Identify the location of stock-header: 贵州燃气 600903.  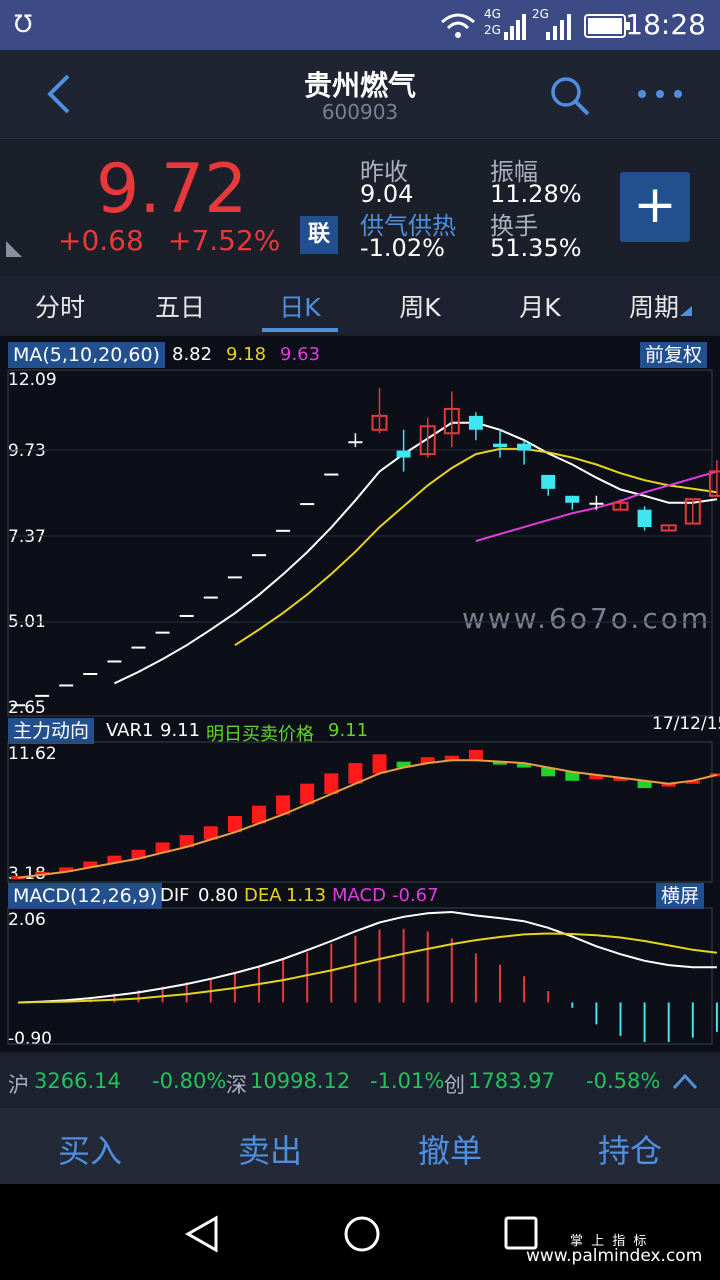
(360, 94).